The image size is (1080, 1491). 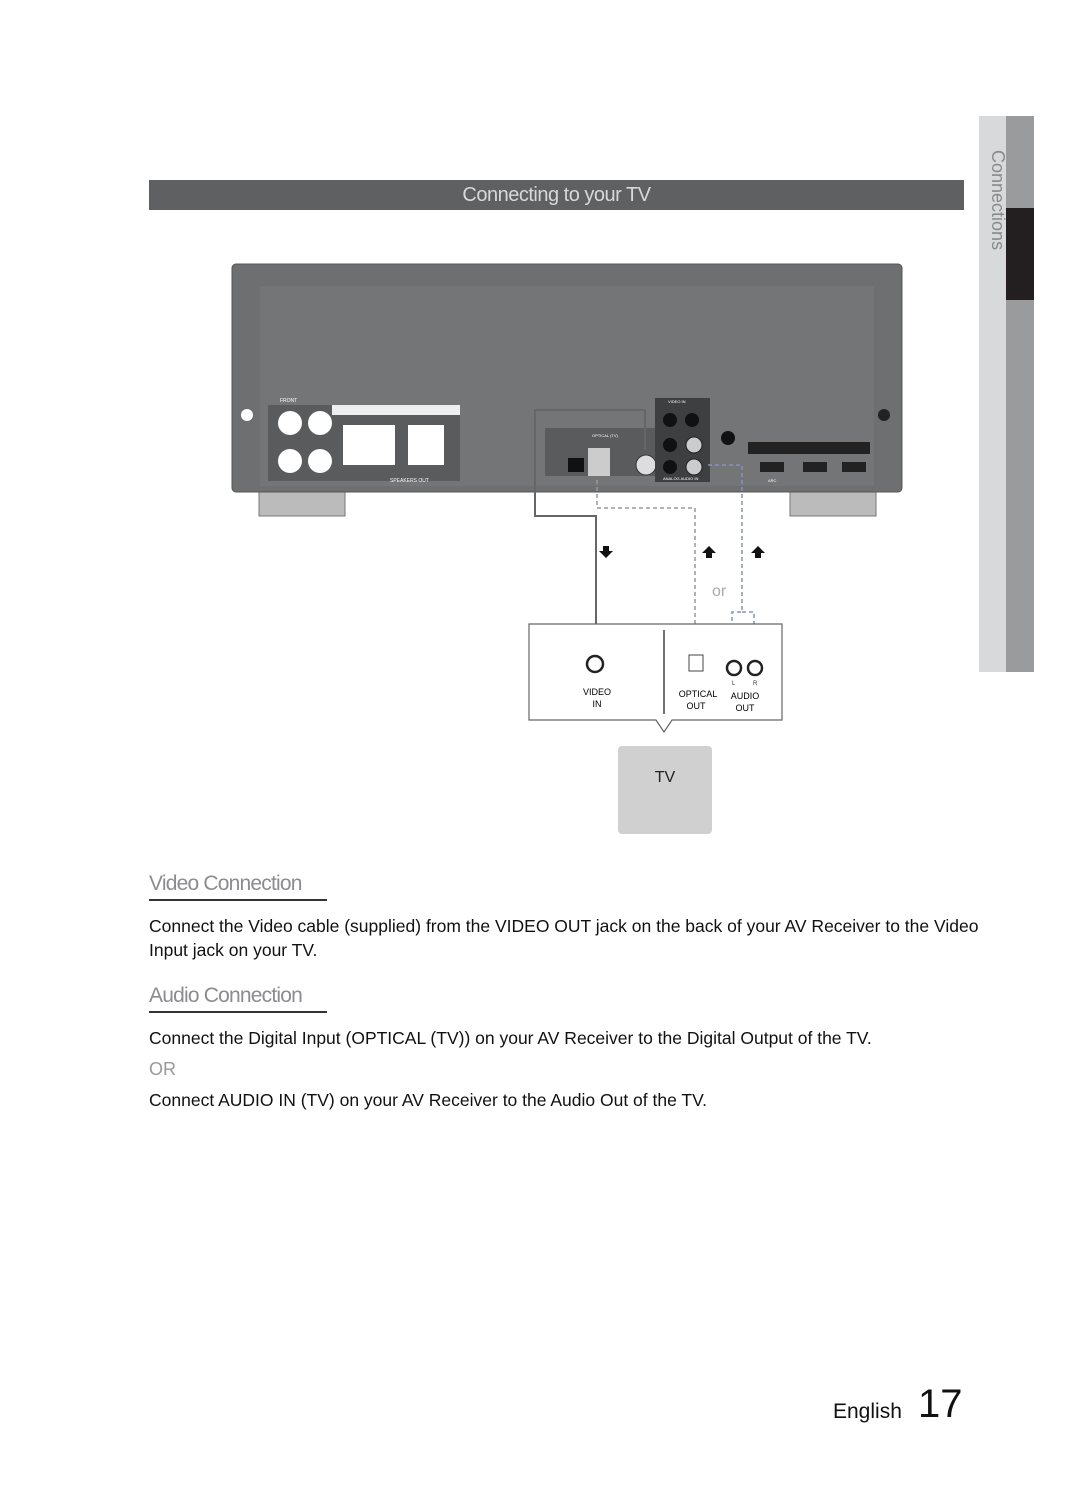 What do you see at coordinates (605, 435) in the screenshot?
I see `optical-tv-label: OPTICAL (TV)` at bounding box center [605, 435].